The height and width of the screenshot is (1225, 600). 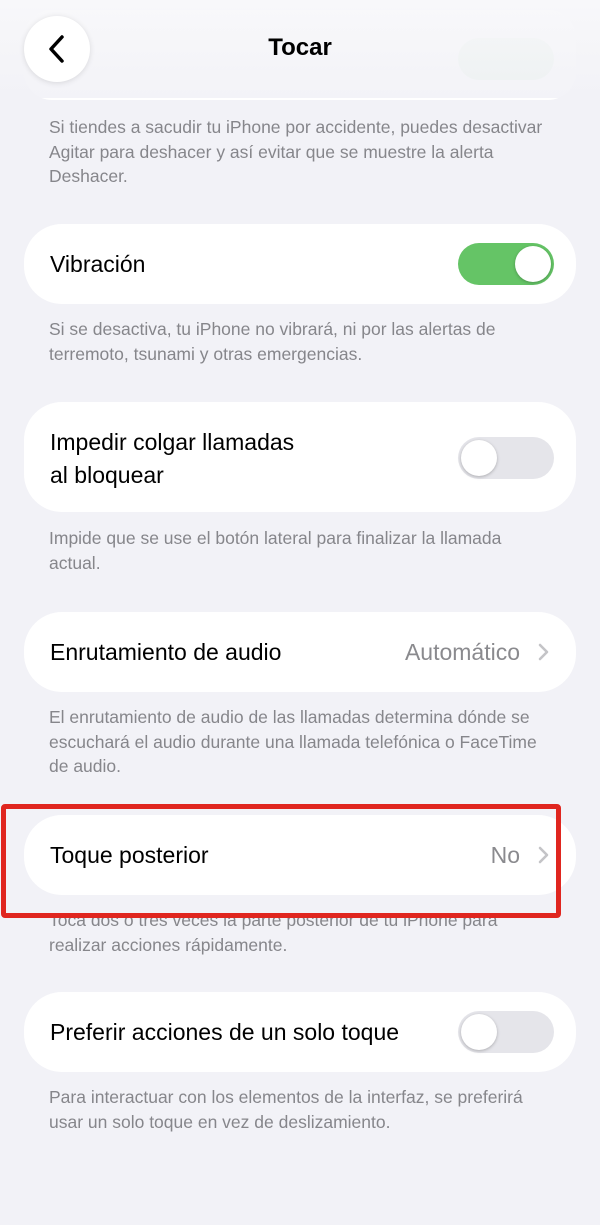 What do you see at coordinates (98, 264) in the screenshot?
I see `vibration-label: Vibración` at bounding box center [98, 264].